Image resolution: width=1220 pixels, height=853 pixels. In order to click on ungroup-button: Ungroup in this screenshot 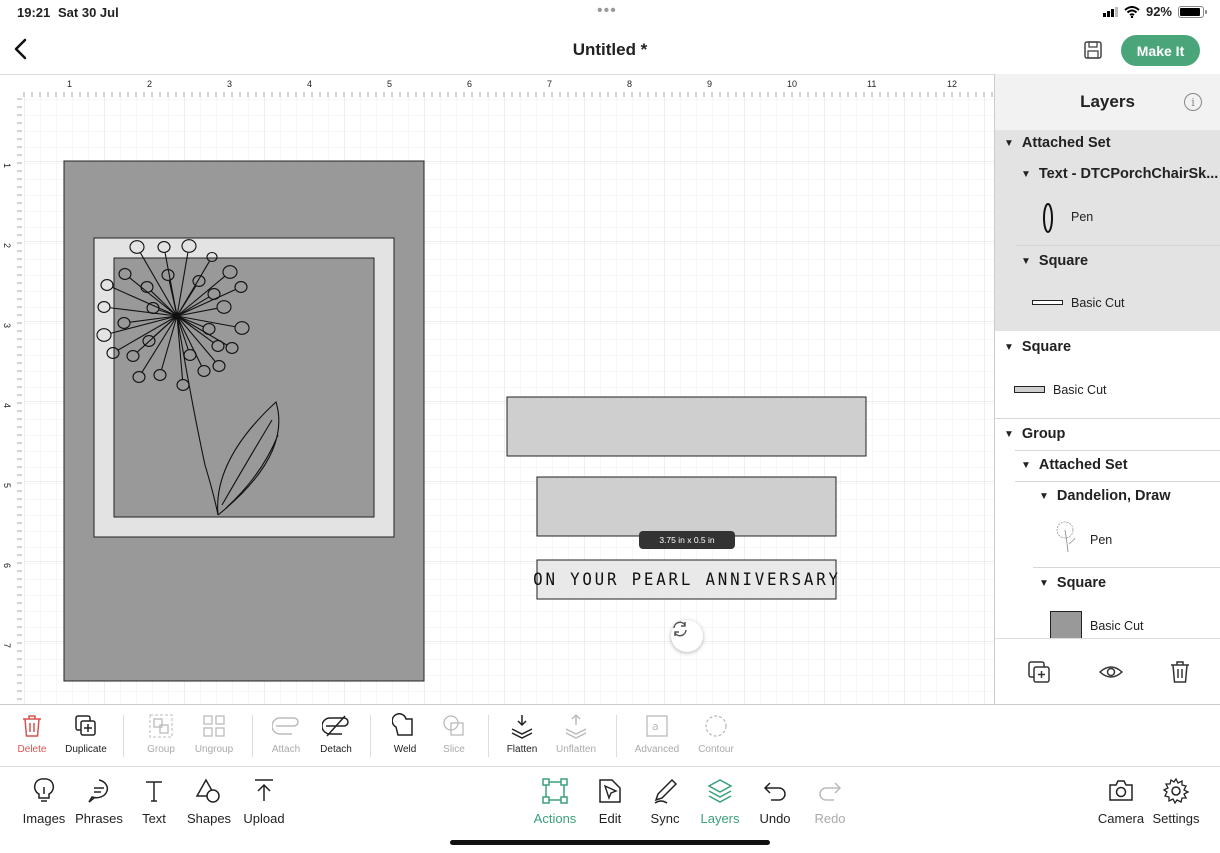, I will do `click(214, 734)`.